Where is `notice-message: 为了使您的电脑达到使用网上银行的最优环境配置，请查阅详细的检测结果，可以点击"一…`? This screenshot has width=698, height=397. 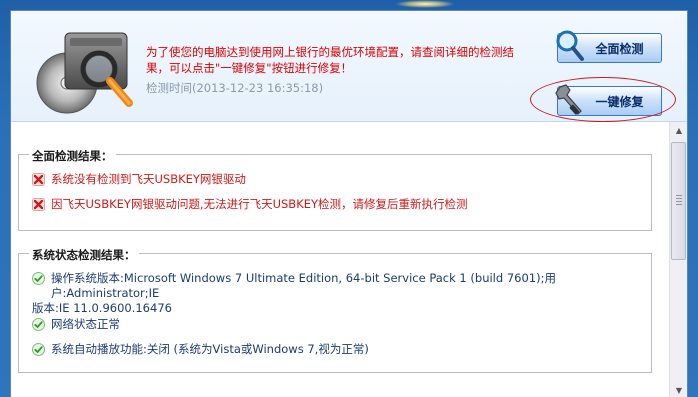 notice-message: 为了使您的电脑达到使用网上银行的最优环境配置，请查阅详细的检测结果，可以点击"一… is located at coordinates (330, 60).